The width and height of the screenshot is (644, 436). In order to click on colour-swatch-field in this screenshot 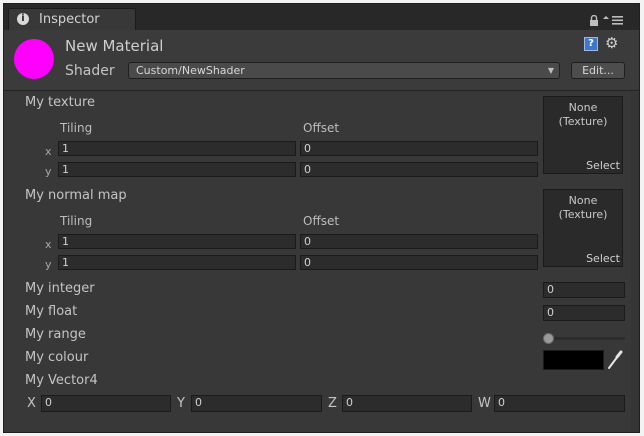, I will do `click(573, 360)`.